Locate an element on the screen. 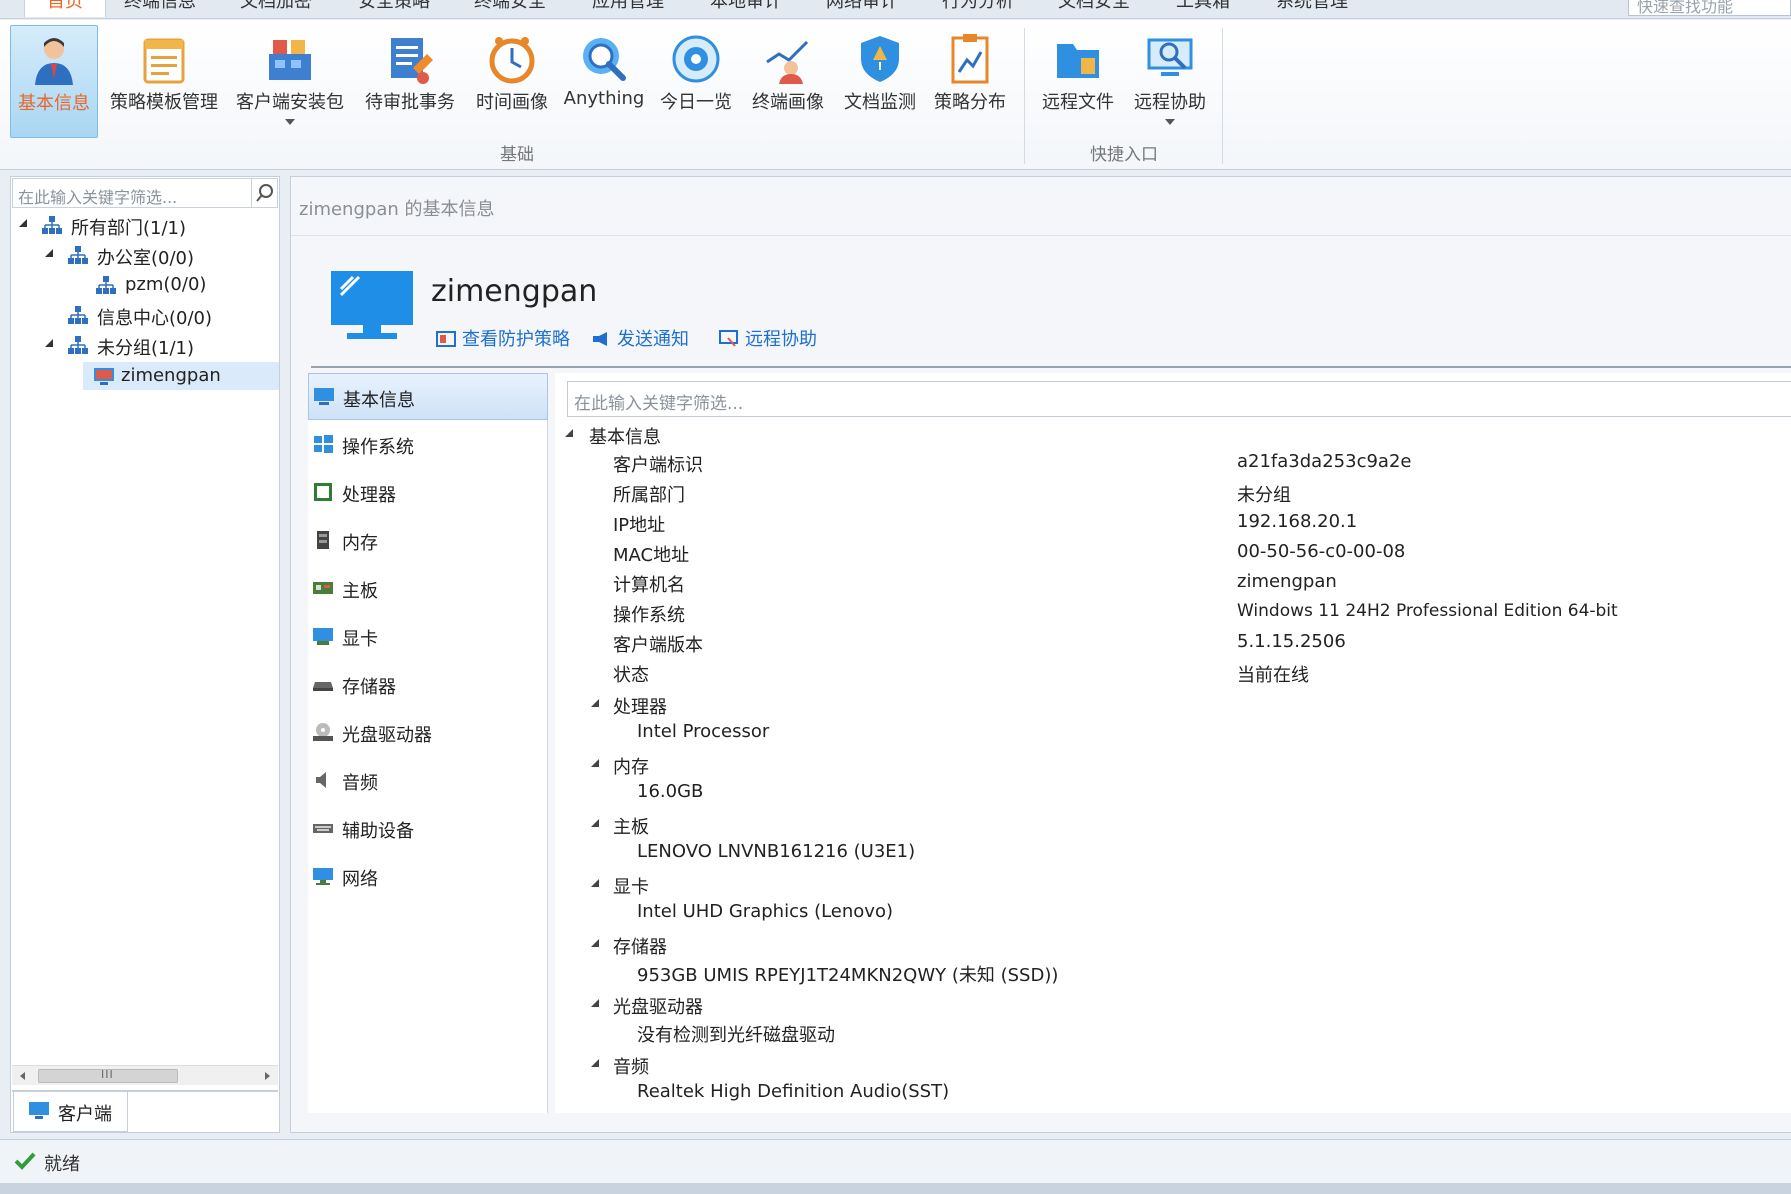 This screenshot has width=1791, height=1194. nav-item-cpu: 处理器 is located at coordinates (428, 492).